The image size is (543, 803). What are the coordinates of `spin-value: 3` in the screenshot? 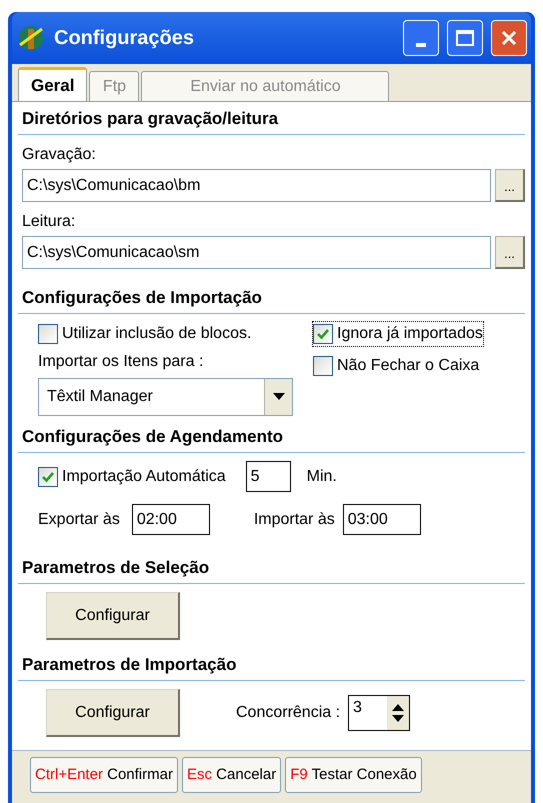 It's located at (357, 708).